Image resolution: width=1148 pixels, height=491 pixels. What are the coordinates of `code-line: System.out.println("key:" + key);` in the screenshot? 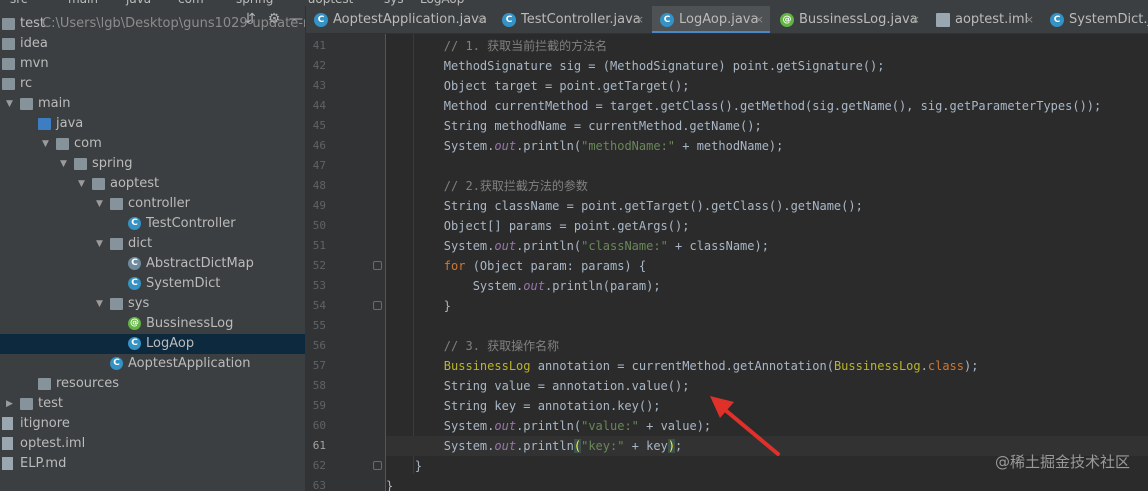 It's located at (534, 446).